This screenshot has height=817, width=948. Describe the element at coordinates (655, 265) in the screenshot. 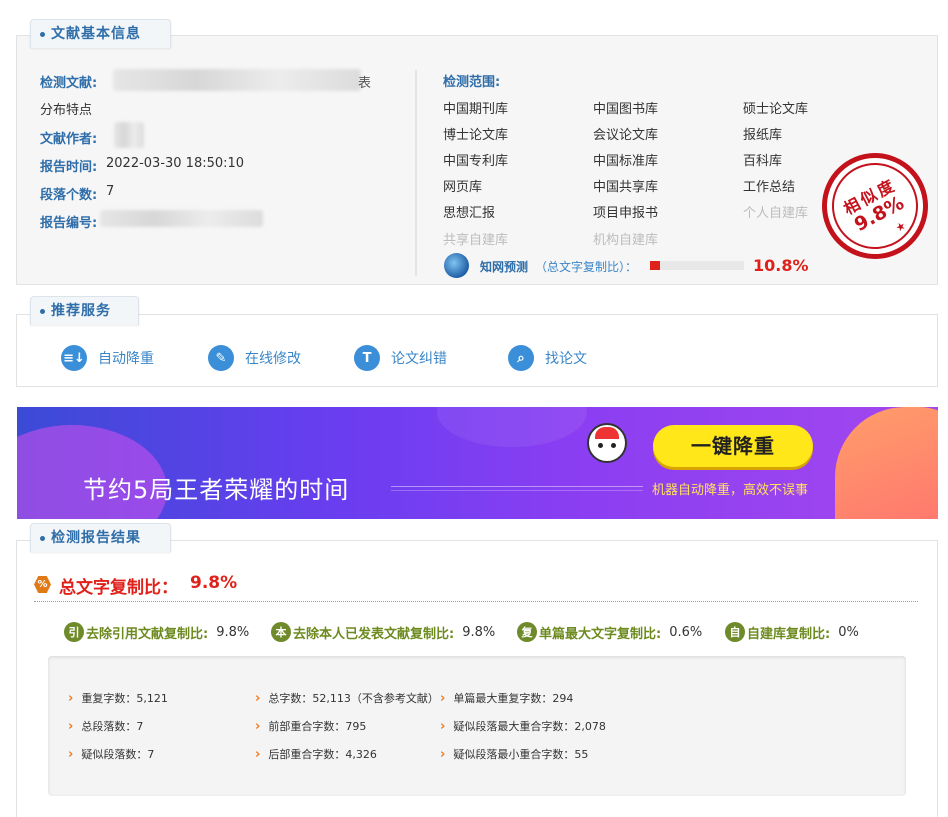

I see `cnki-bar-fill` at that location.